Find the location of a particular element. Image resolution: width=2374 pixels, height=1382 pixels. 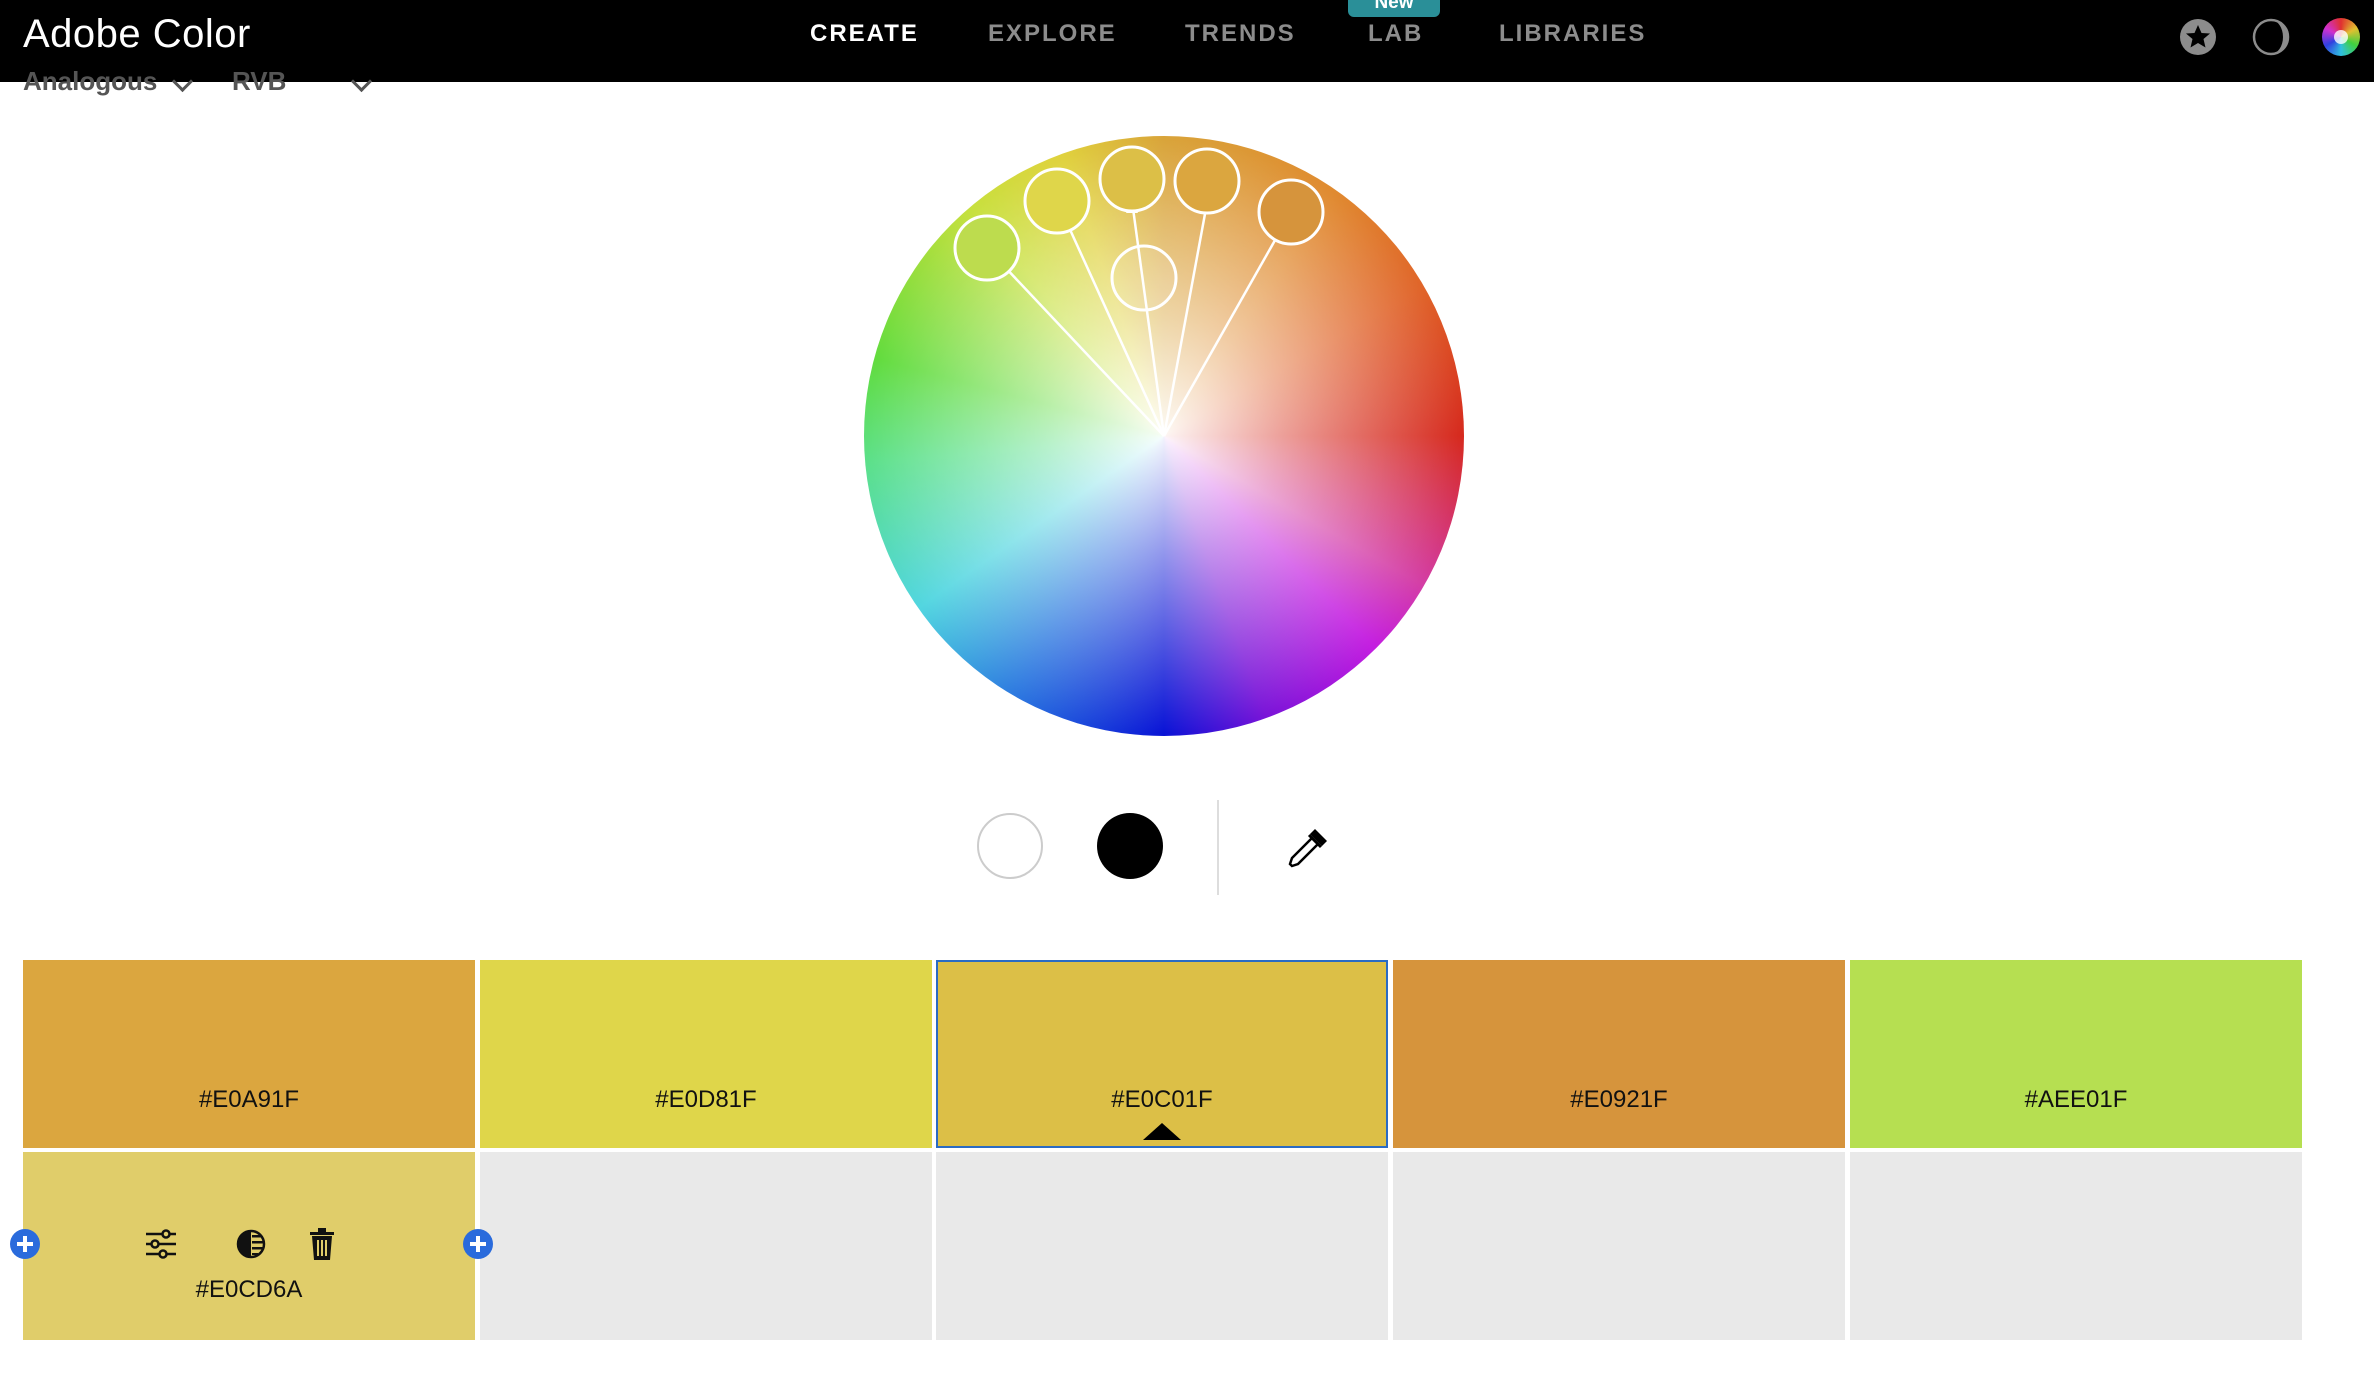

eyedropper-icon is located at coordinates (1308, 848).